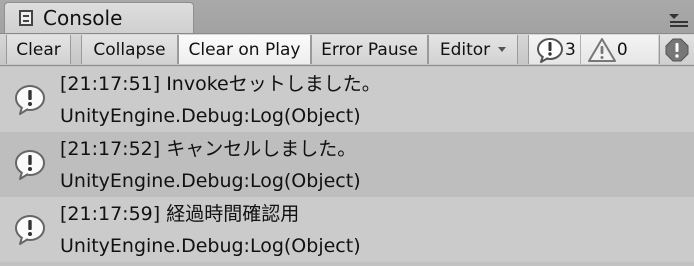  I want to click on clear-button: Clear, so click(38, 49).